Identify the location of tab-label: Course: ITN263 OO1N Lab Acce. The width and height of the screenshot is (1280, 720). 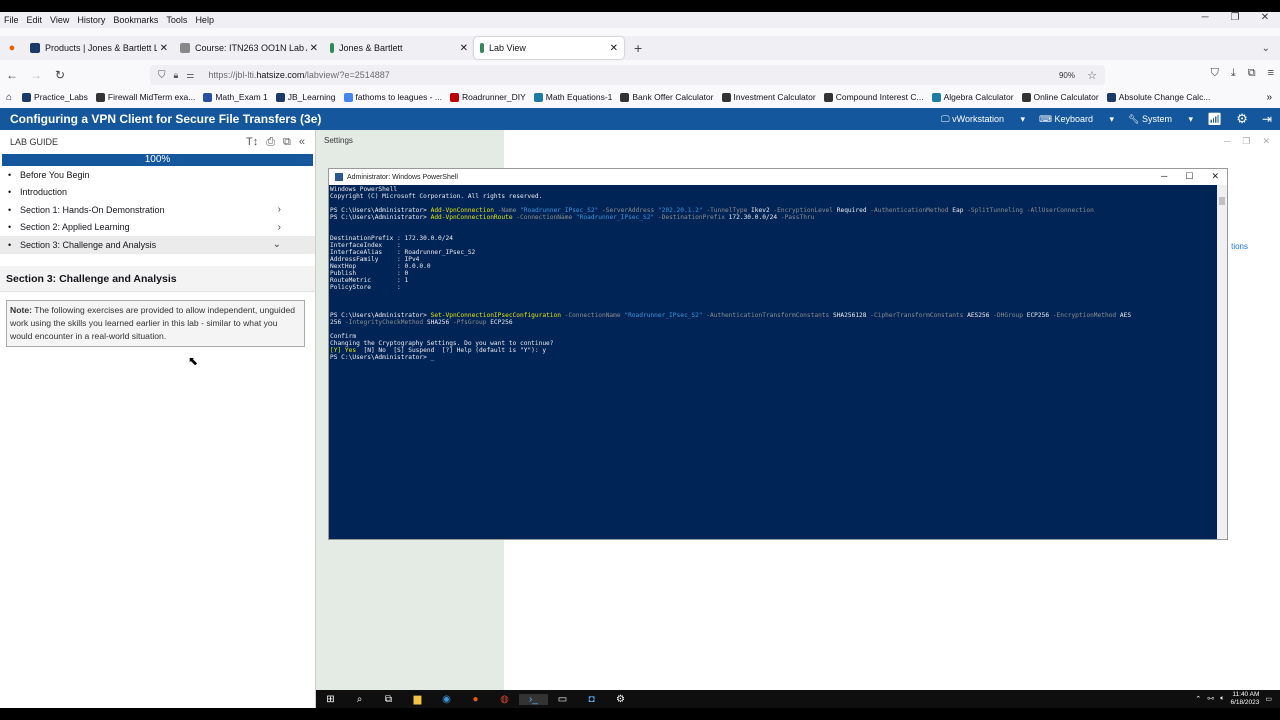
(251, 48).